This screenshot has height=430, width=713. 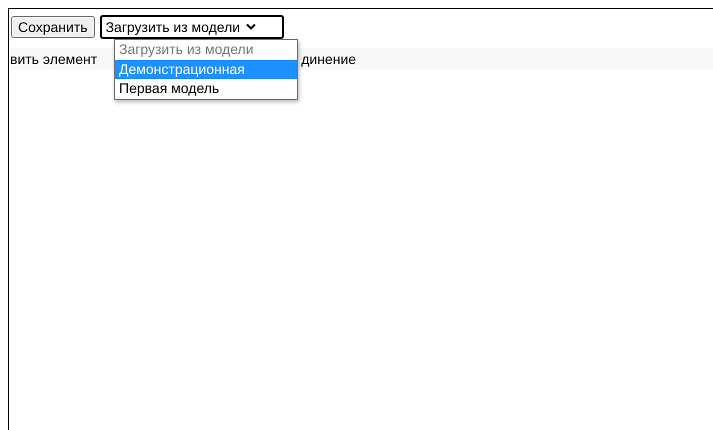 I want to click on menu-item: вить элемент, so click(x=54, y=59).